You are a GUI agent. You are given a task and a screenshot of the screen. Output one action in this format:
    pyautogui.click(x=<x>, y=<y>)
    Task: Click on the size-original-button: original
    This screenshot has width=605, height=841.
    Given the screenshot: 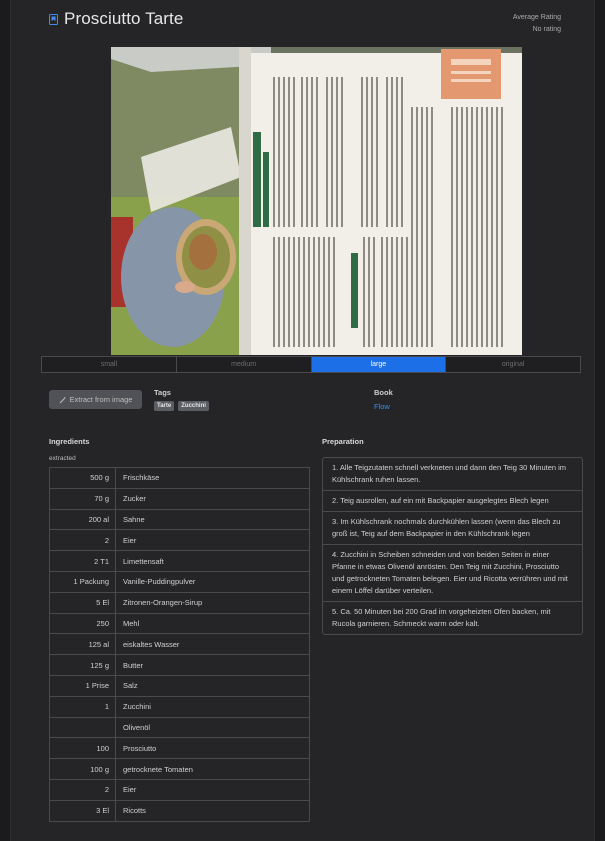 What is the action you would take?
    pyautogui.click(x=513, y=364)
    